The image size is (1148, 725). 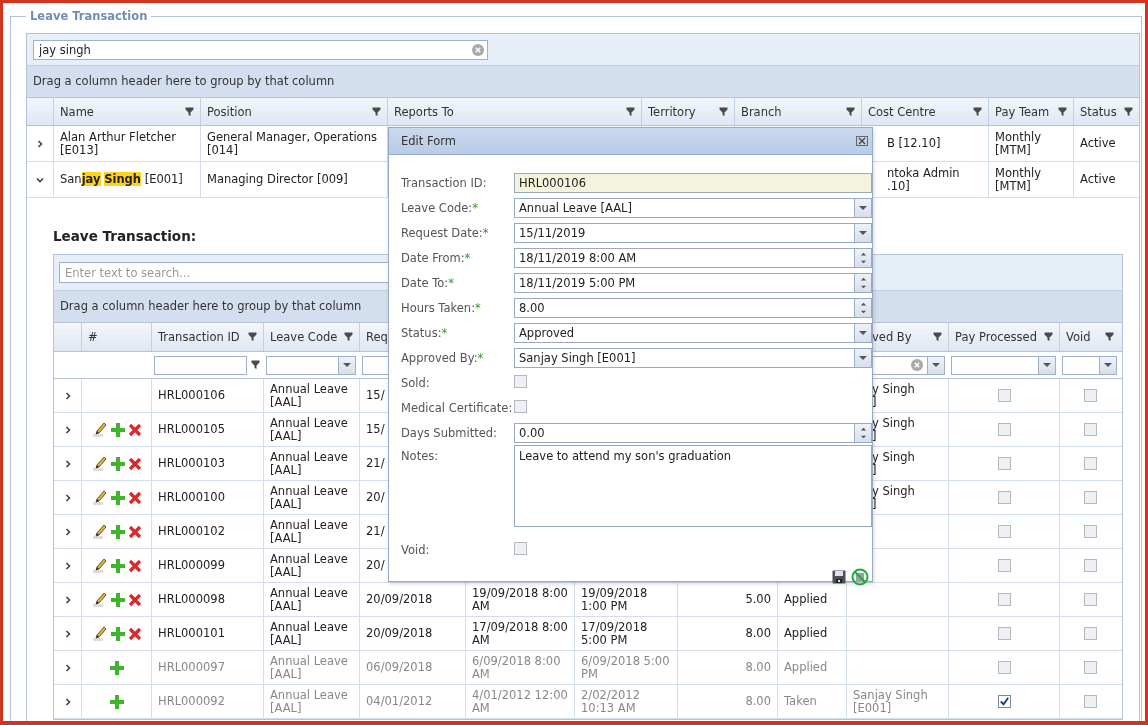 What do you see at coordinates (862, 141) in the screenshot?
I see `close-icon` at bounding box center [862, 141].